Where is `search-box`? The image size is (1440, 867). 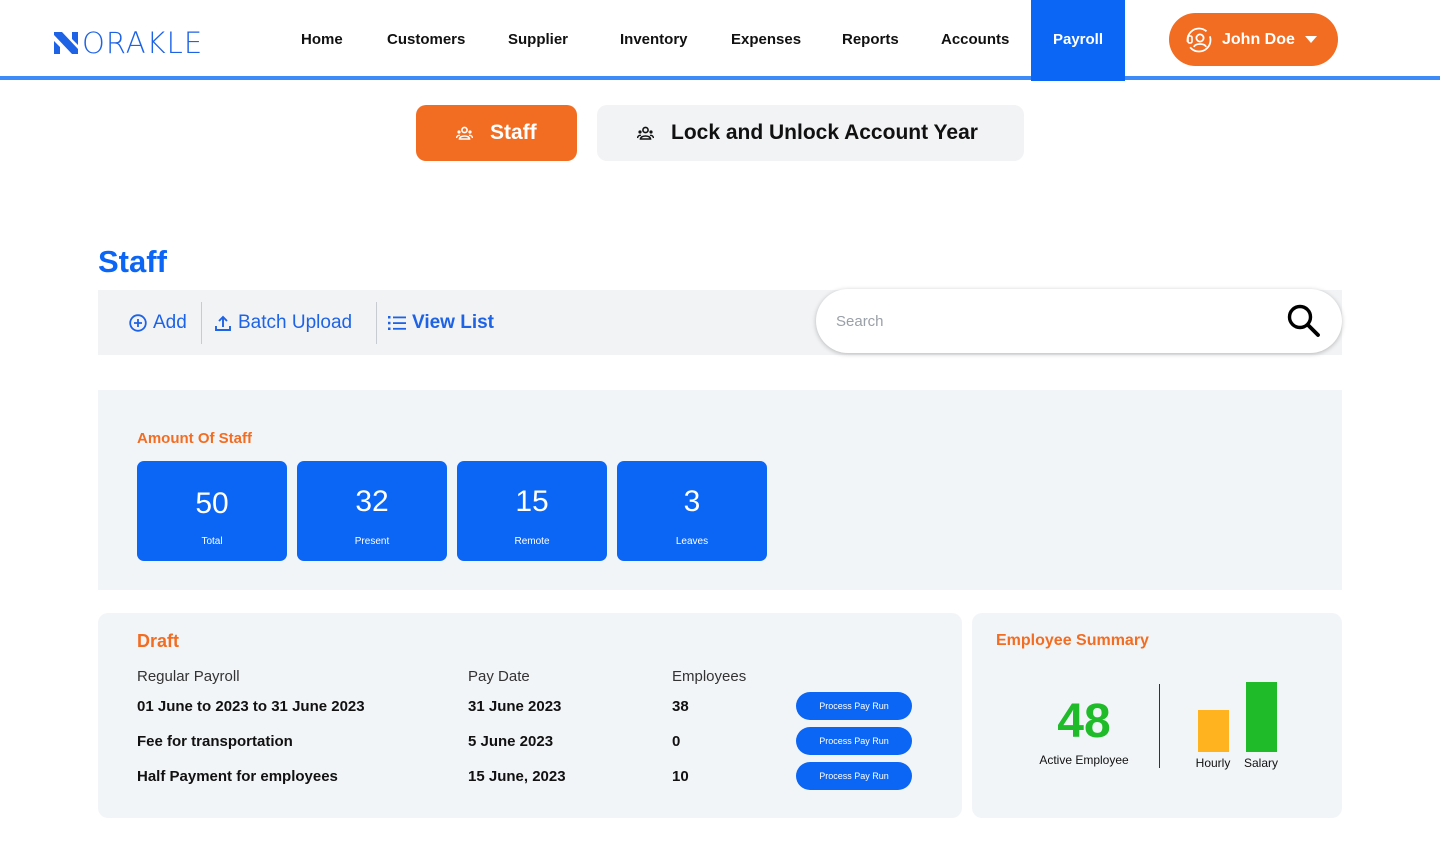
search-box is located at coordinates (1079, 321).